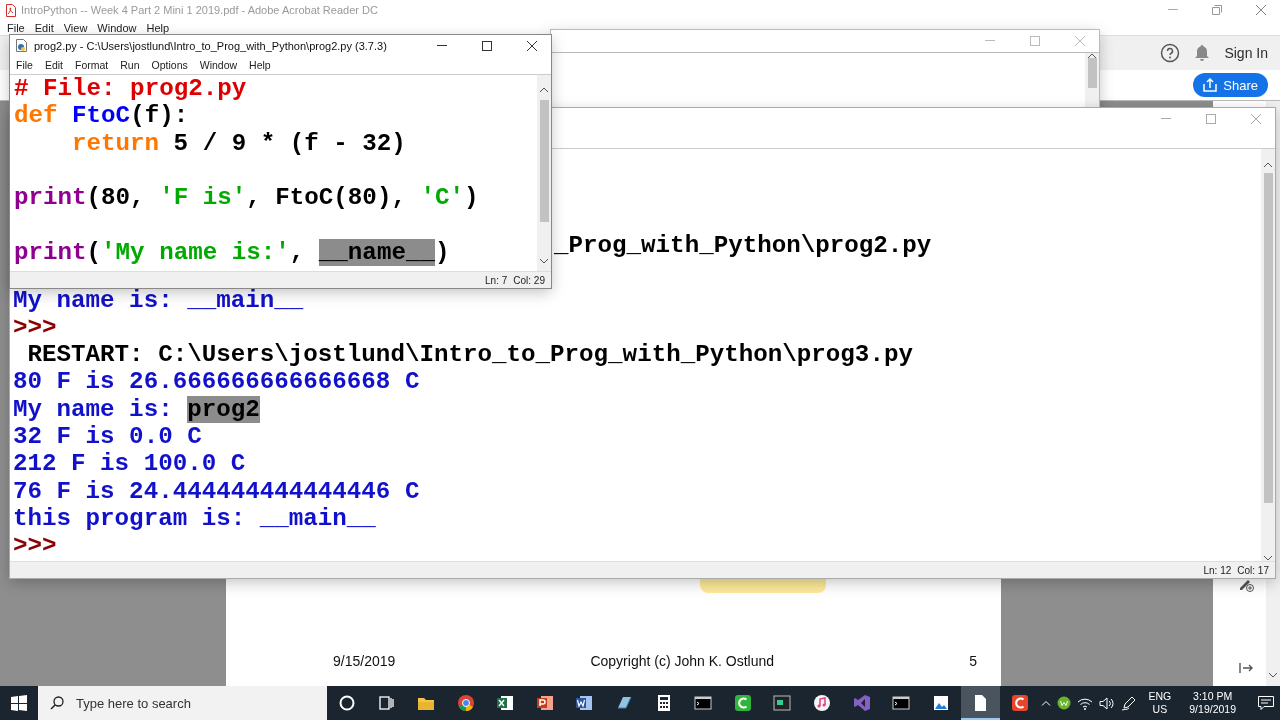 Image resolution: width=1280 pixels, height=720 pixels. Describe the element at coordinates (1216, 10) in the screenshot. I see `restore-icon` at that location.